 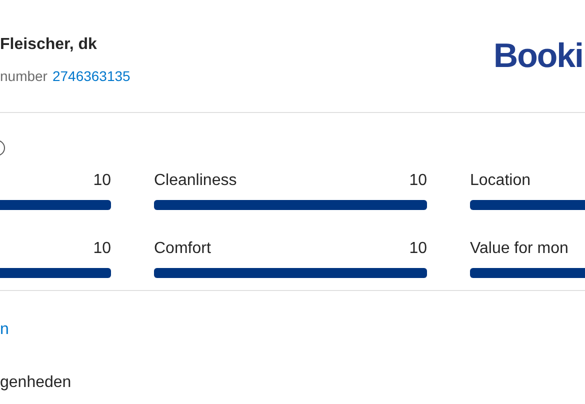 What do you see at coordinates (4, 330) in the screenshot?
I see `link: n` at bounding box center [4, 330].